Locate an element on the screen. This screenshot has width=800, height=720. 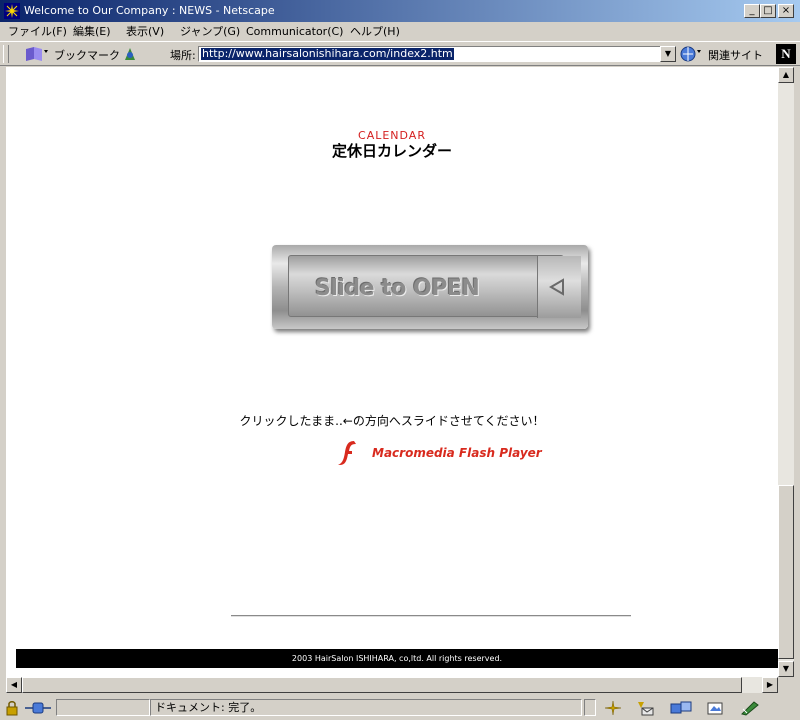
menu-edit: 編集(E) is located at coordinates (92, 31).